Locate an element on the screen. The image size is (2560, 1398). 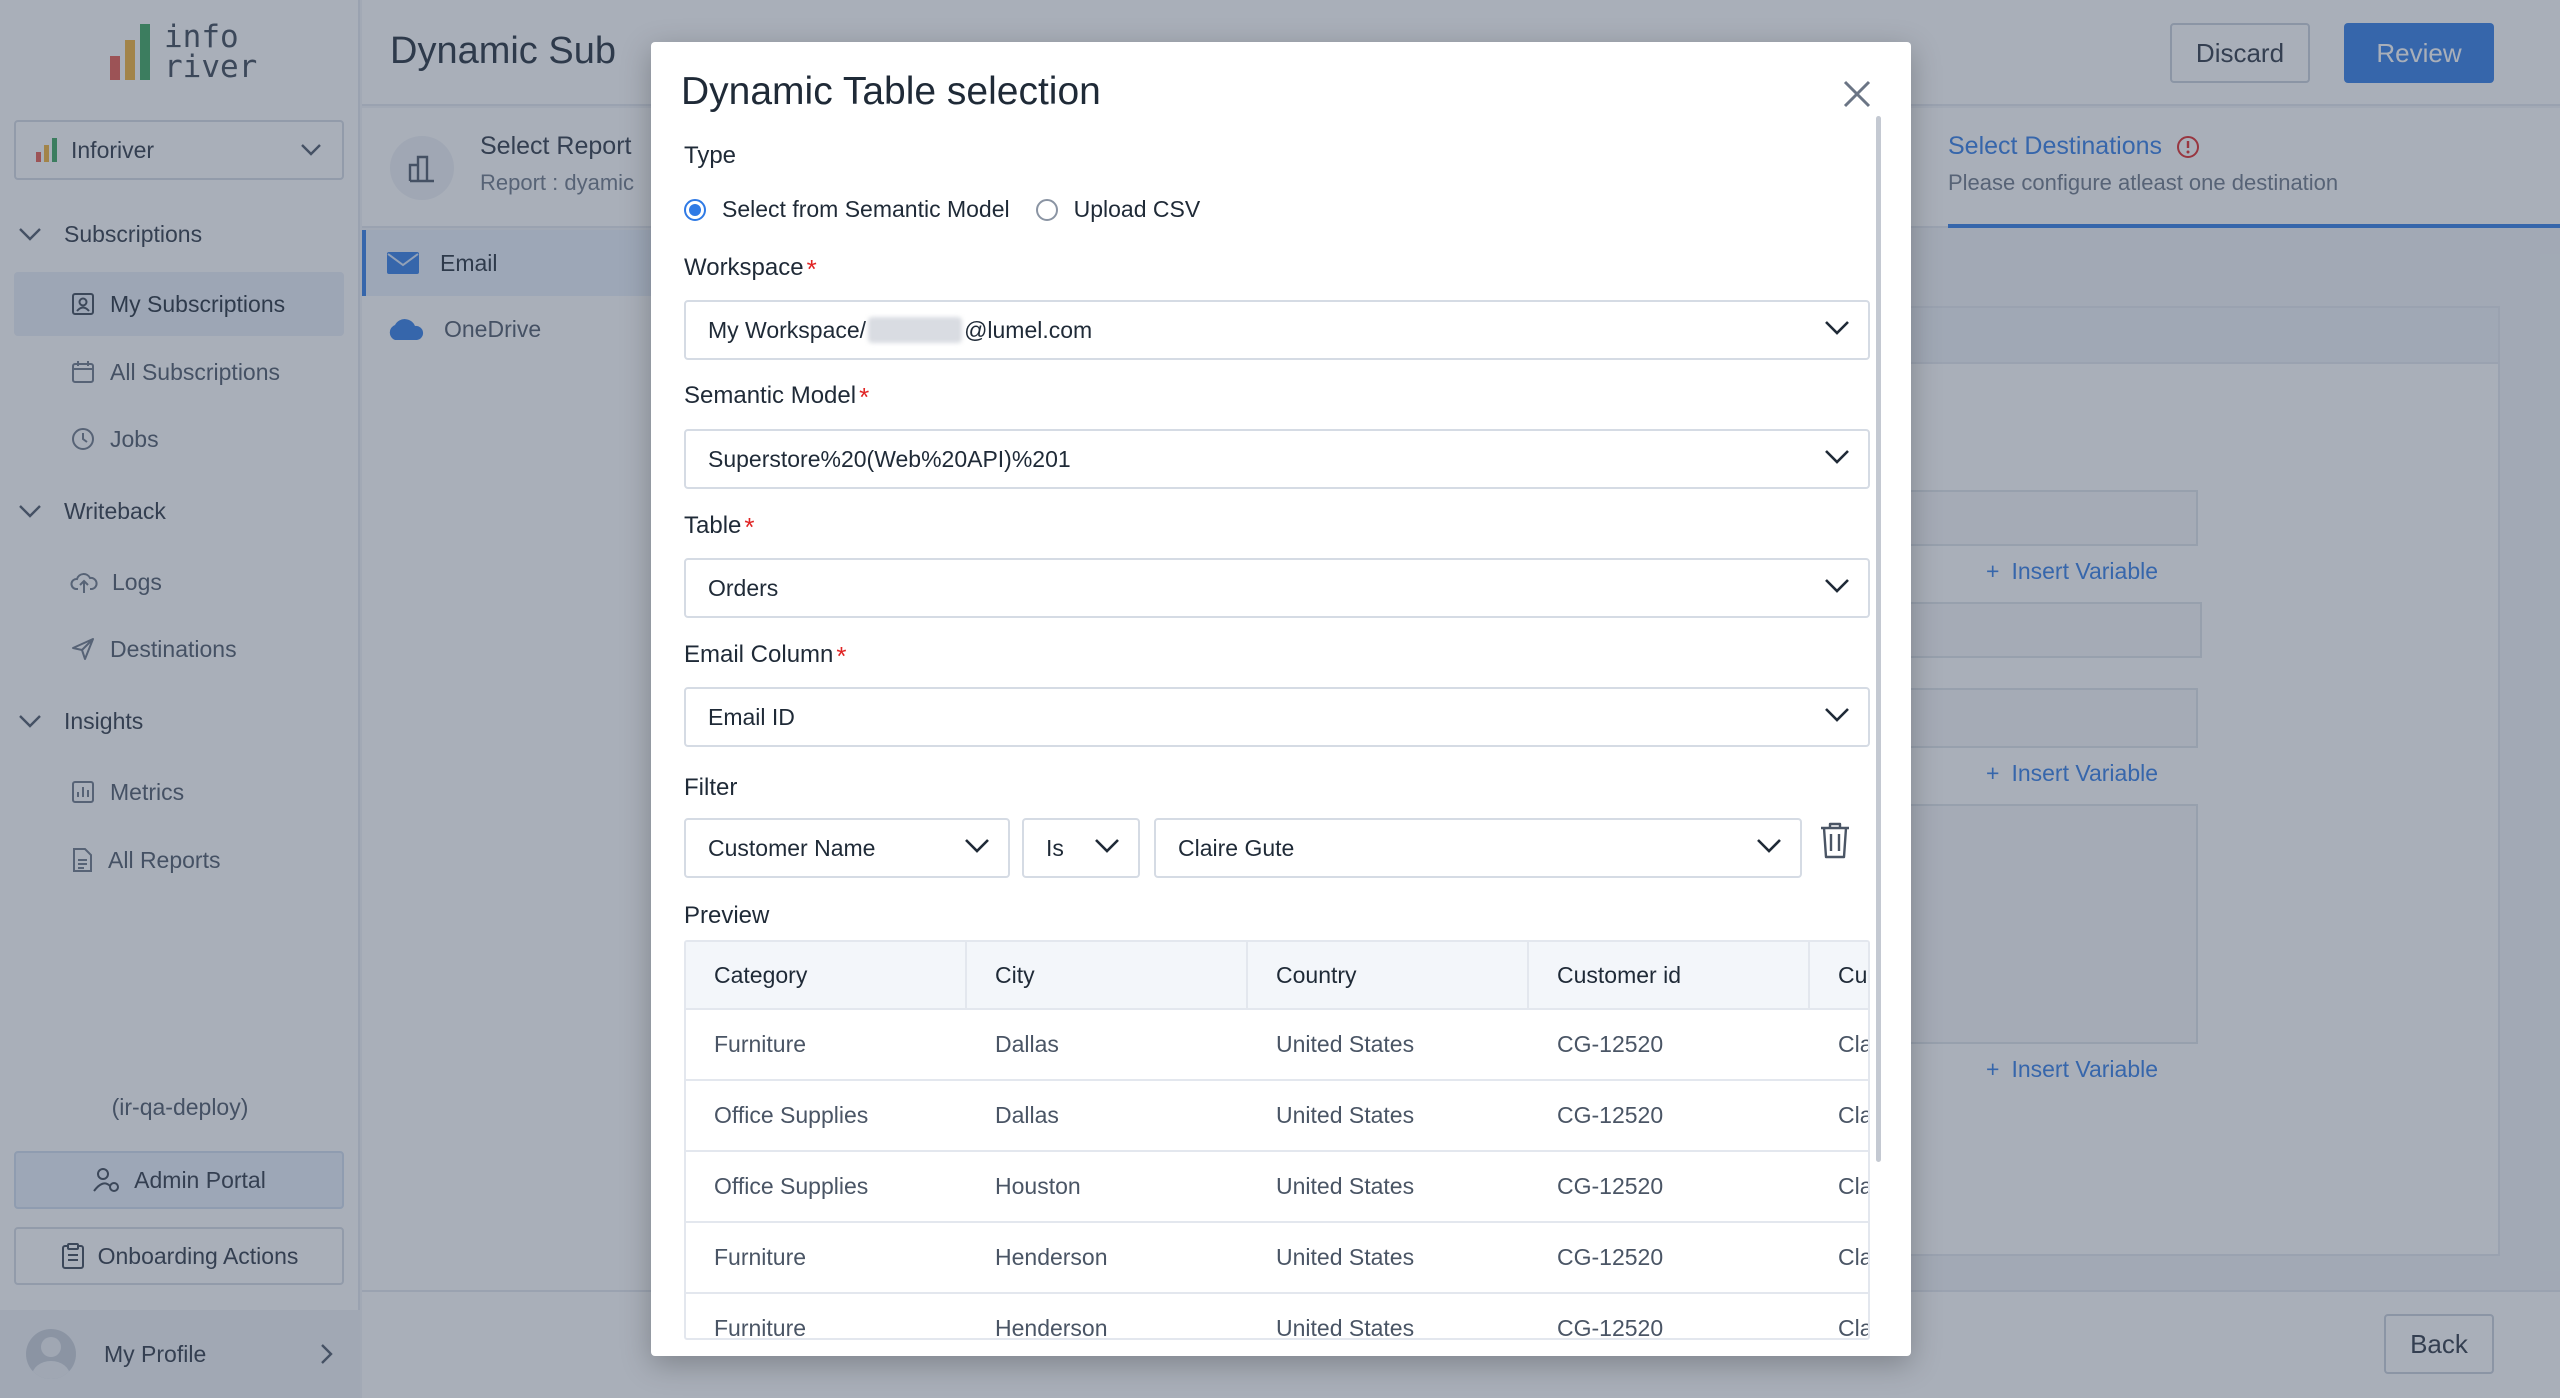
column-header: Category is located at coordinates (826, 975).